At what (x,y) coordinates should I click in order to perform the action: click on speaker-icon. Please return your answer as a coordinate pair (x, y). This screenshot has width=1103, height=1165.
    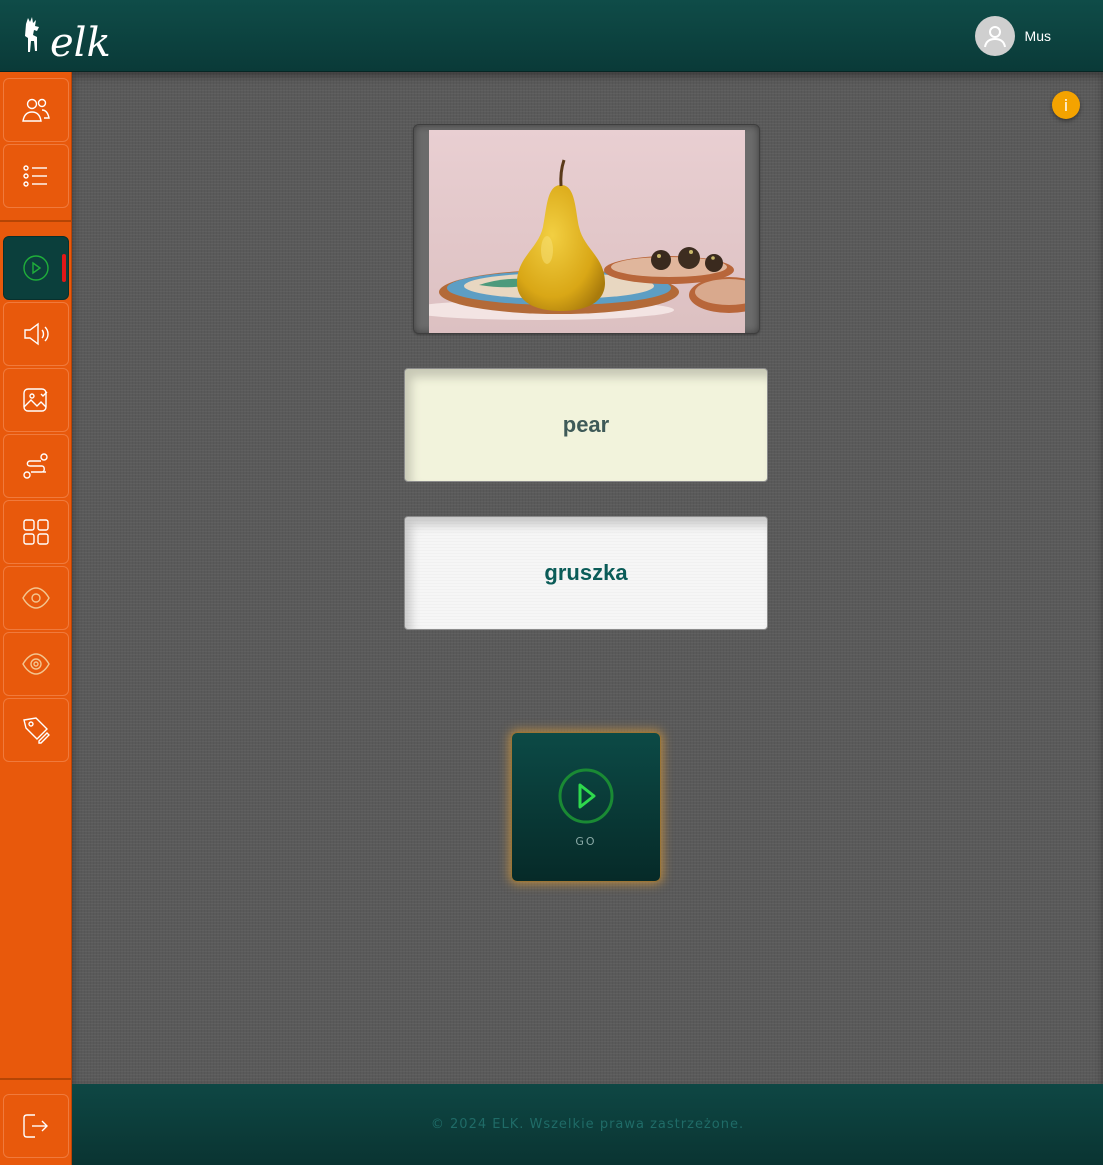
    Looking at the image, I should click on (36, 334).